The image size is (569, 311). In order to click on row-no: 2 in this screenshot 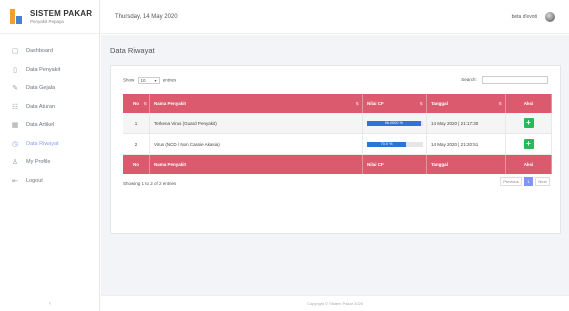, I will do `click(136, 144)`.